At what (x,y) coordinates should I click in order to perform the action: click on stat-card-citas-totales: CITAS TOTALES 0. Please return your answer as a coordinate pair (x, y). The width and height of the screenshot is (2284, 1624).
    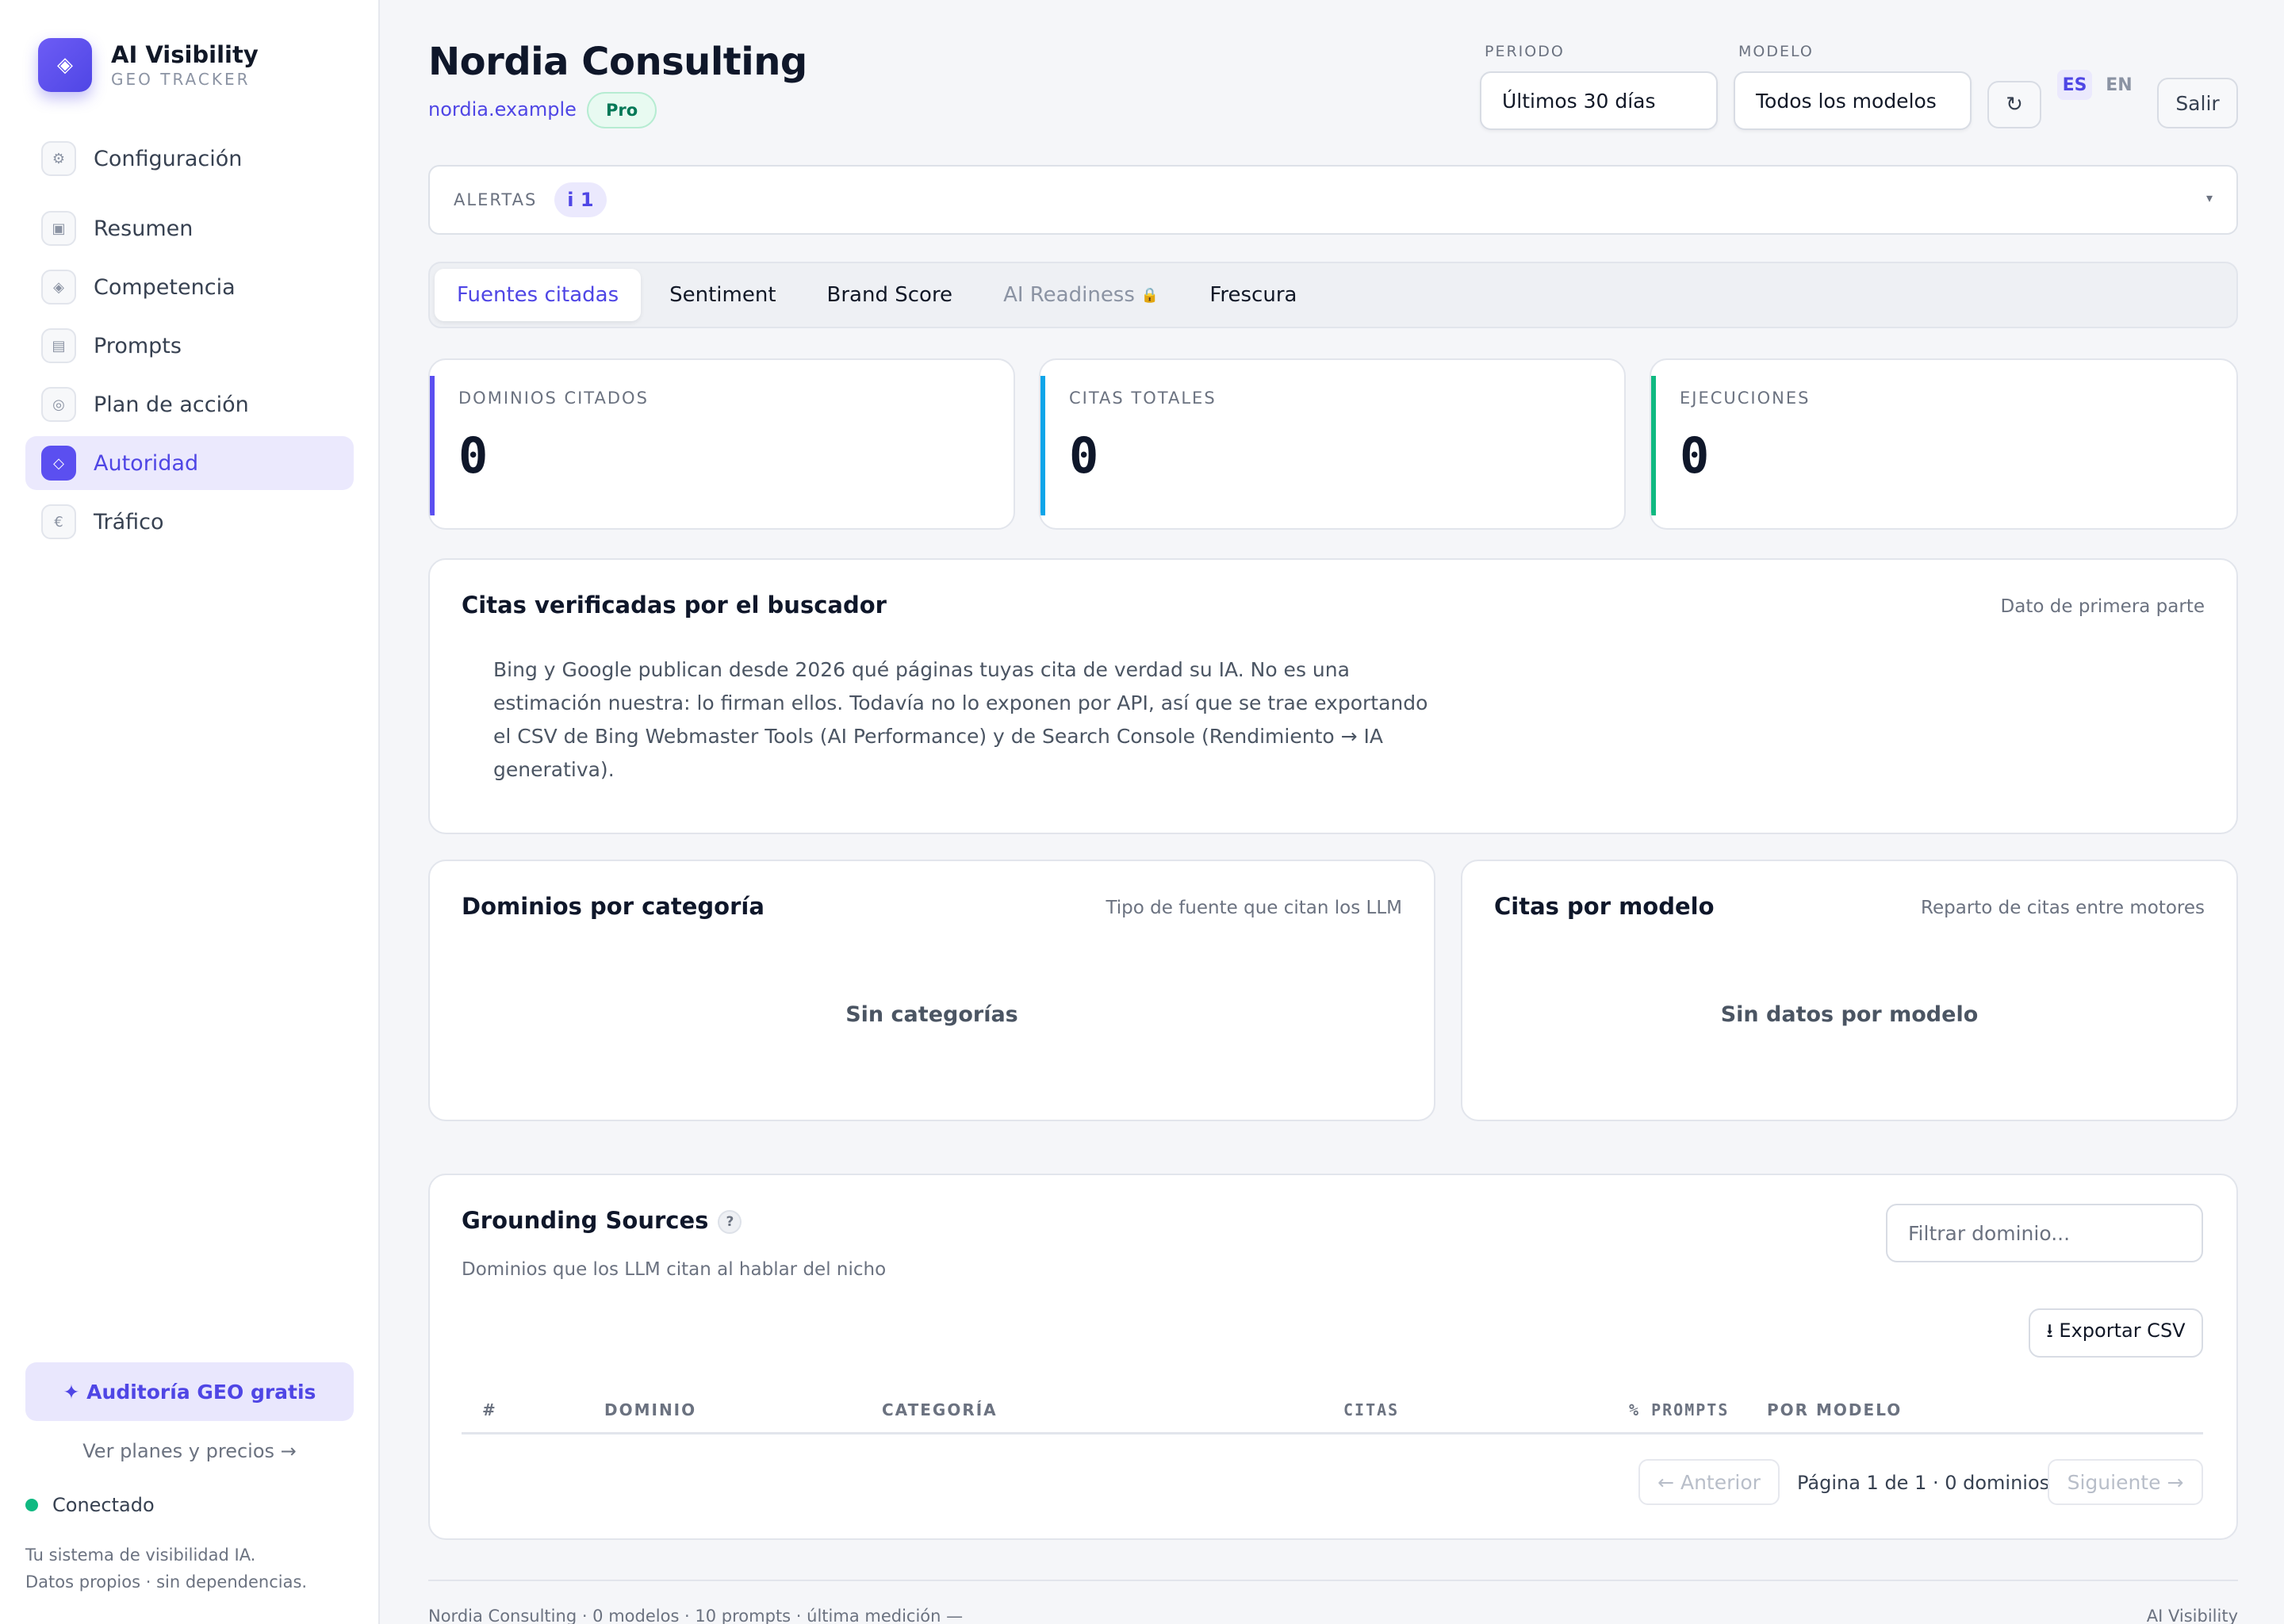
    Looking at the image, I should click on (1332, 444).